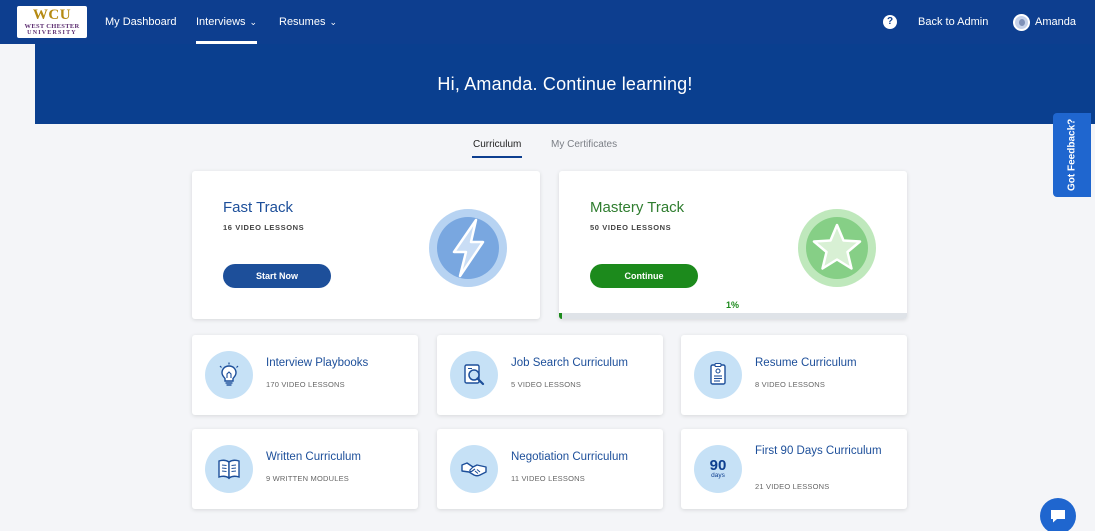 Image resolution: width=1095 pixels, height=531 pixels. I want to click on card-subtitle: 8 VIDEO LESSONS, so click(790, 384).